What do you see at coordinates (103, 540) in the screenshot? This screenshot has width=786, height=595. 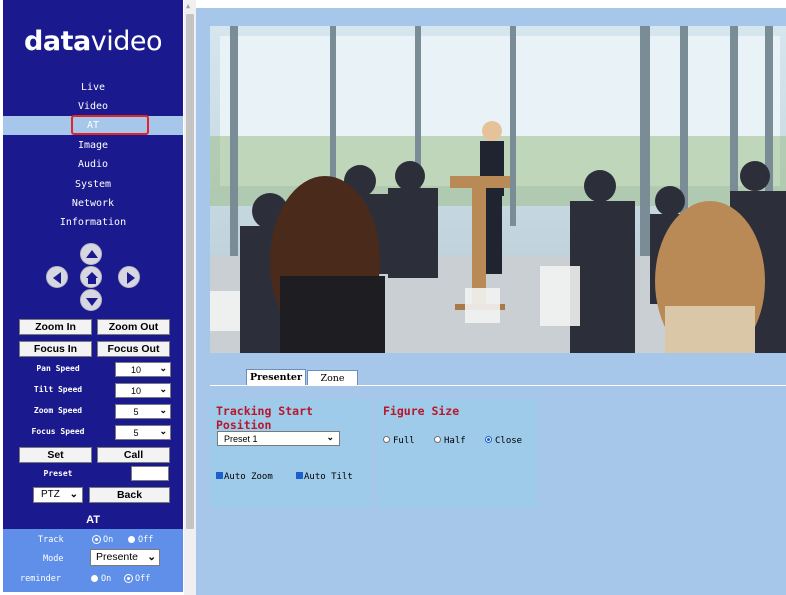 I see `track-on-radio: On` at bounding box center [103, 540].